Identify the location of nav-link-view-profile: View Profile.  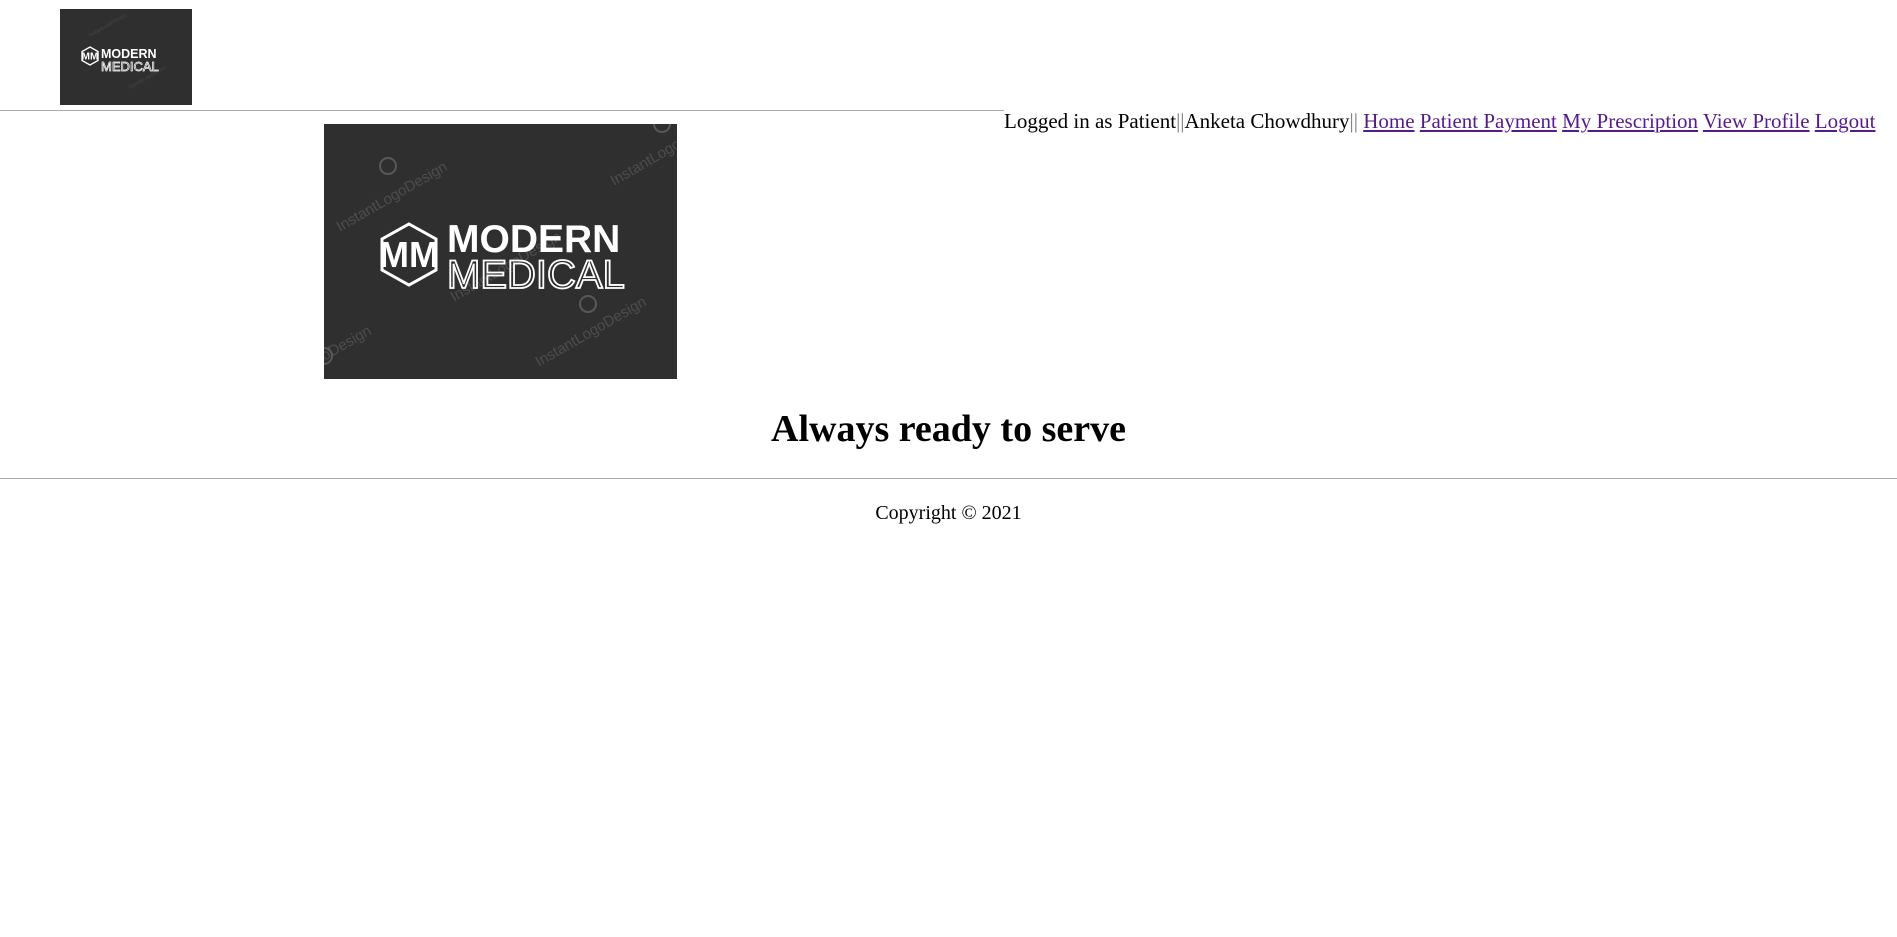
(1756, 121).